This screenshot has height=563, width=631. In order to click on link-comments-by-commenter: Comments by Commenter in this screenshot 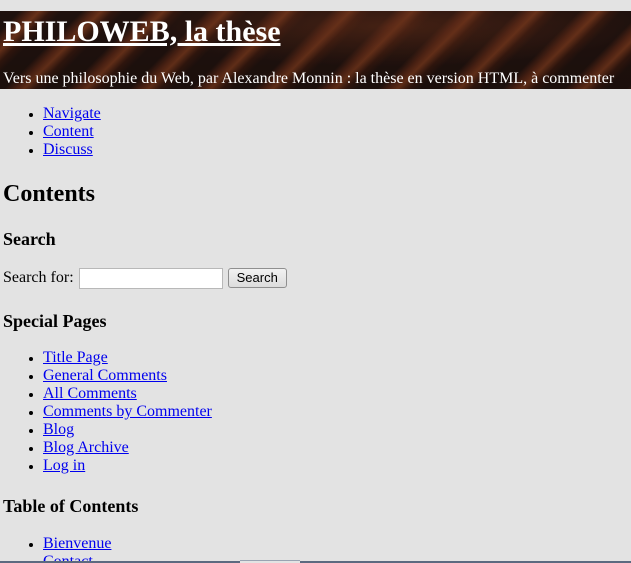, I will do `click(127, 411)`.